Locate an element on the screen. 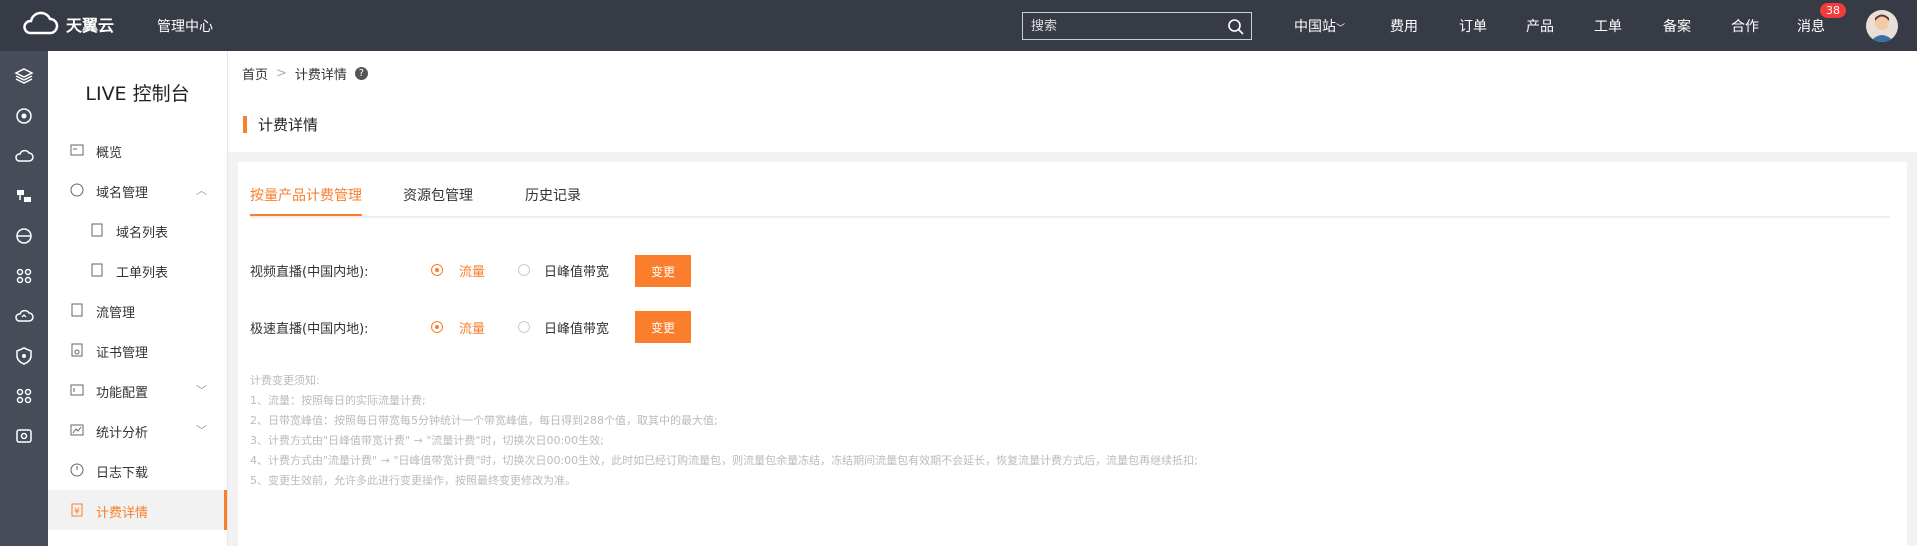  sidebar-item-statistics: 统计分析 ﹀ is located at coordinates (137, 430).